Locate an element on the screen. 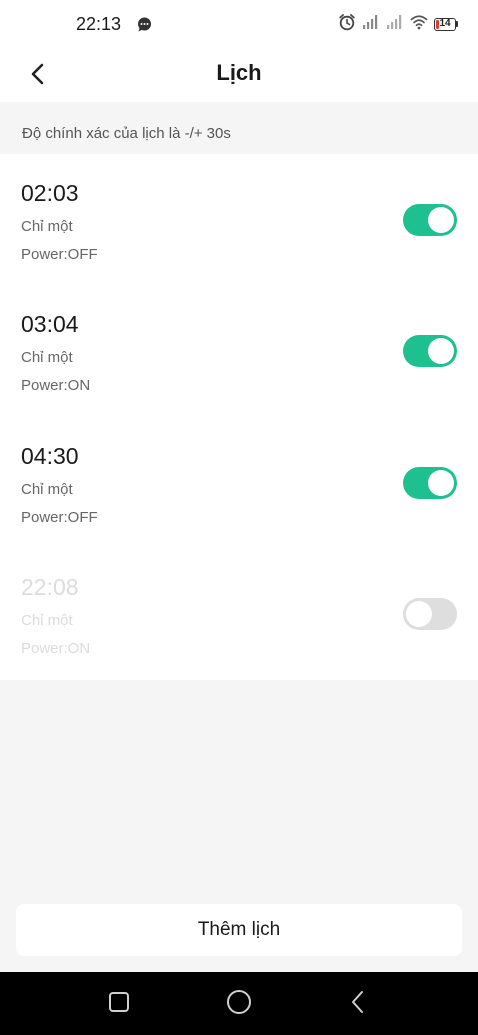  back-icon is located at coordinates (358, 1004).